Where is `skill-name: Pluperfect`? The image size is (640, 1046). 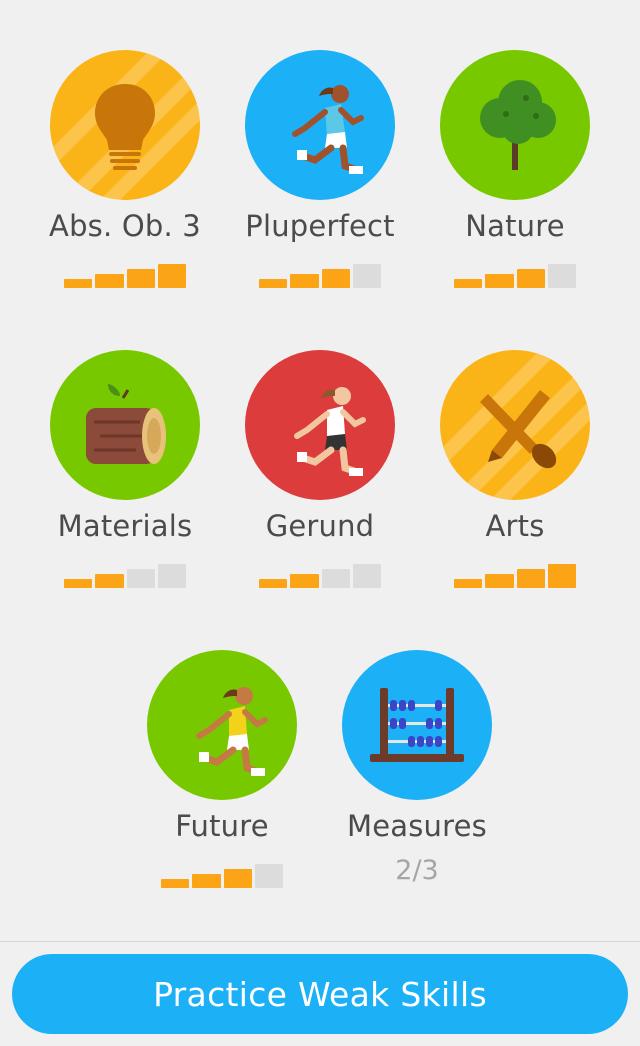 skill-name: Pluperfect is located at coordinates (320, 226).